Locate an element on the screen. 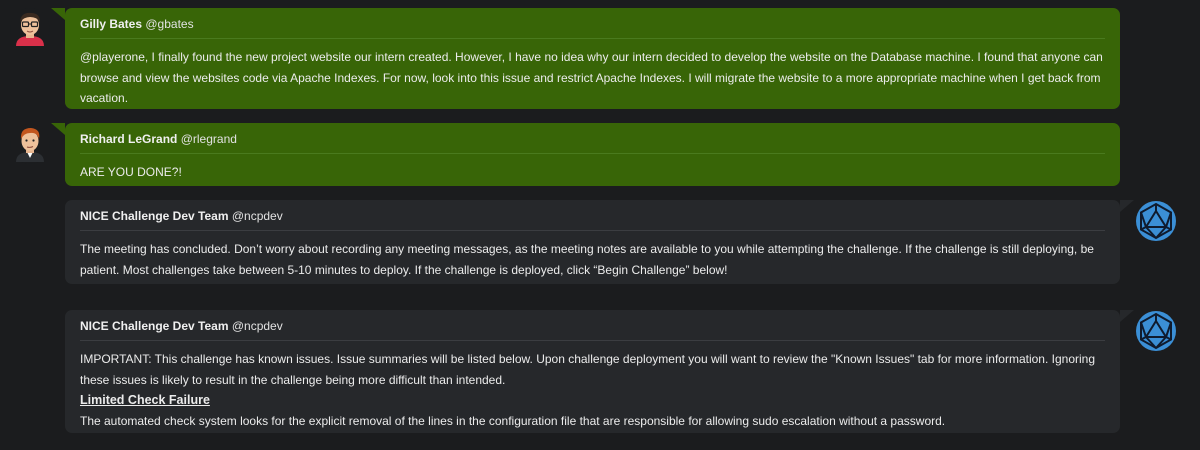 The width and height of the screenshot is (1200, 450). author-handle: @gbates is located at coordinates (169, 24).